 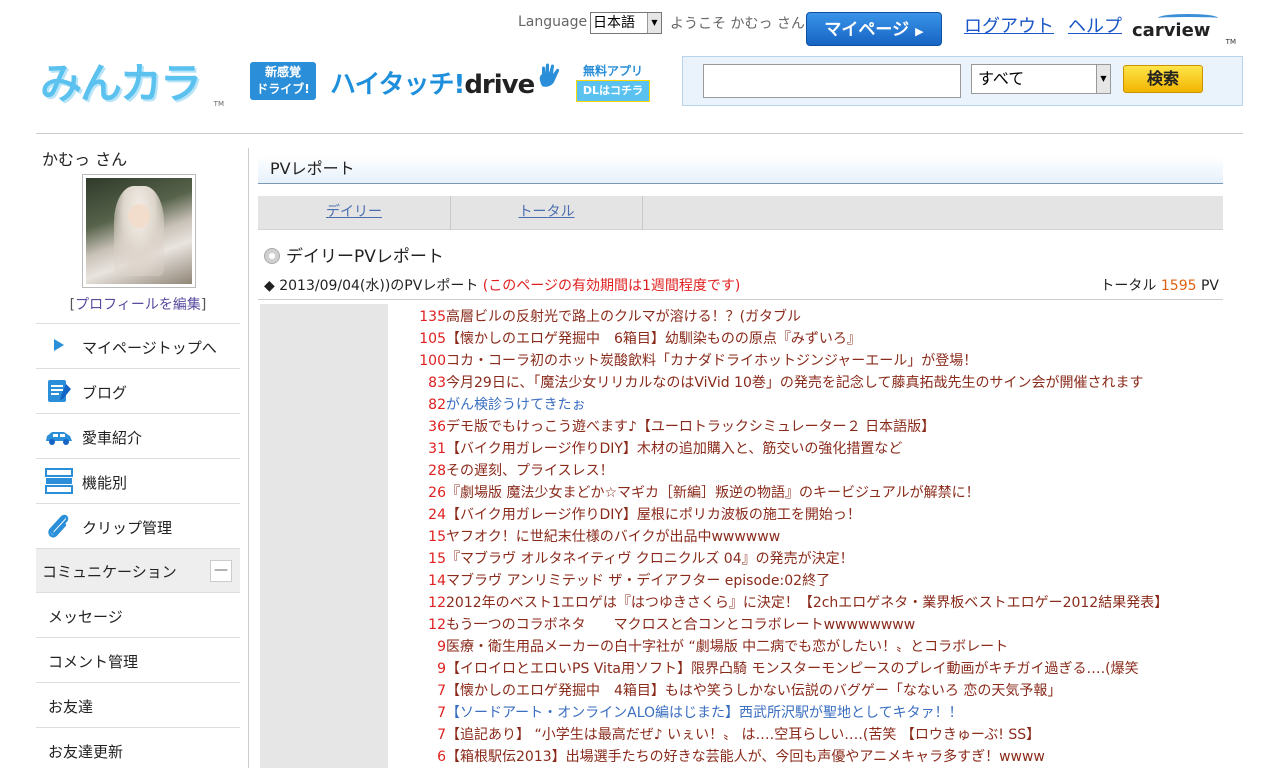 What do you see at coordinates (650, 559) in the screenshot?
I see `article-link: 『マブラヴ オルタネイティヴ クロニクルズ 04』の発売が決定！` at bounding box center [650, 559].